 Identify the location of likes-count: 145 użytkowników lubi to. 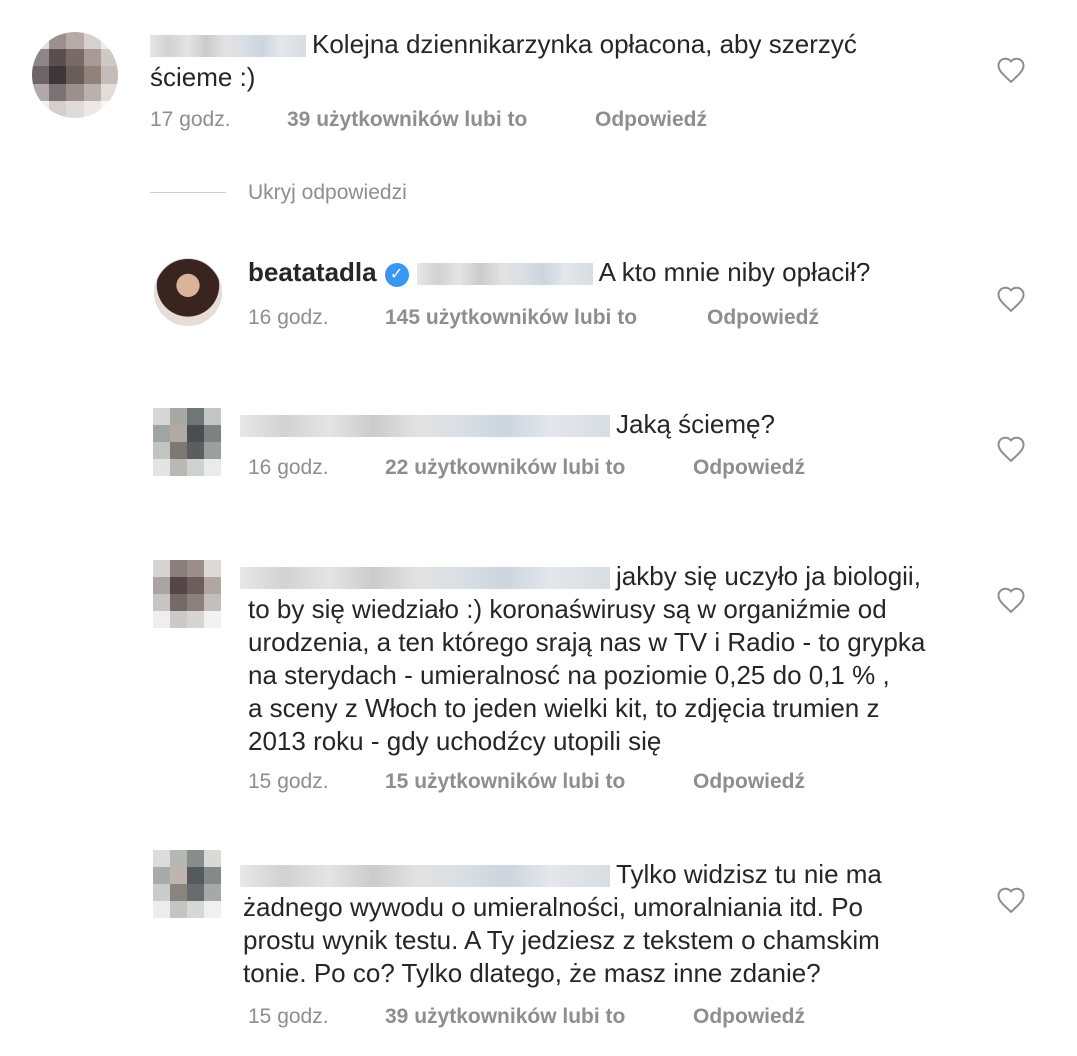
(546, 318).